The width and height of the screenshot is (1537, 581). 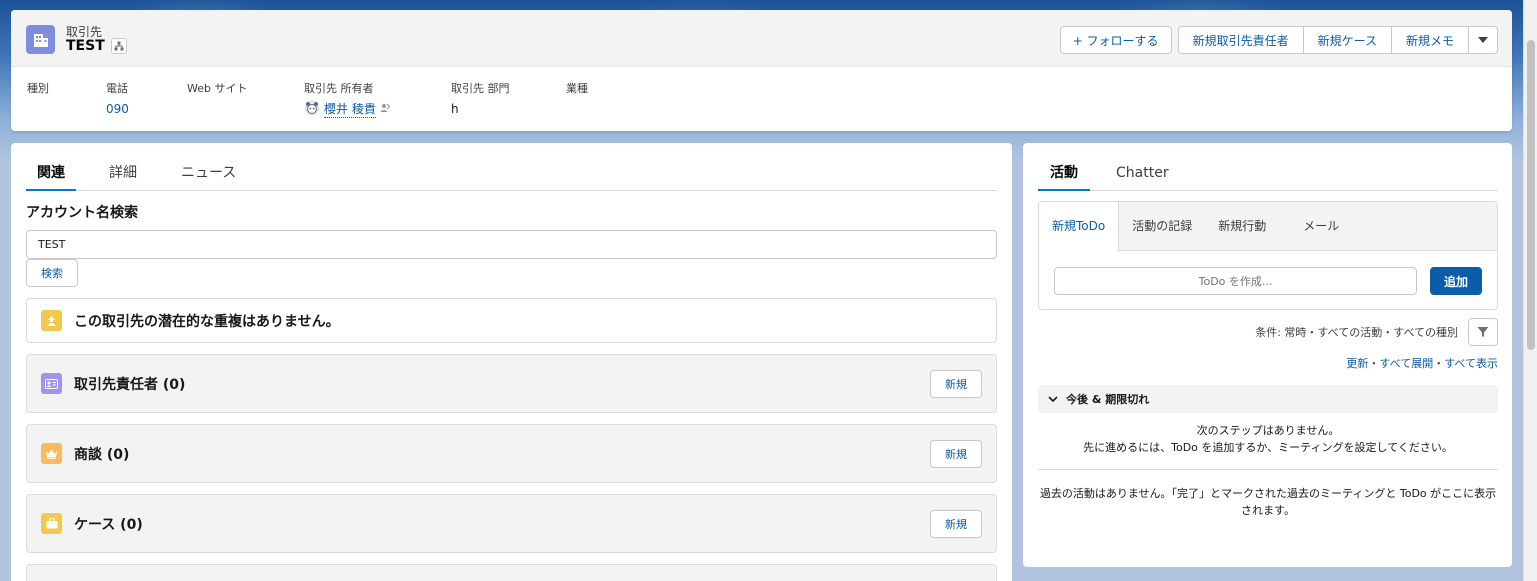 I want to click on filter-icon, so click(x=1483, y=332).